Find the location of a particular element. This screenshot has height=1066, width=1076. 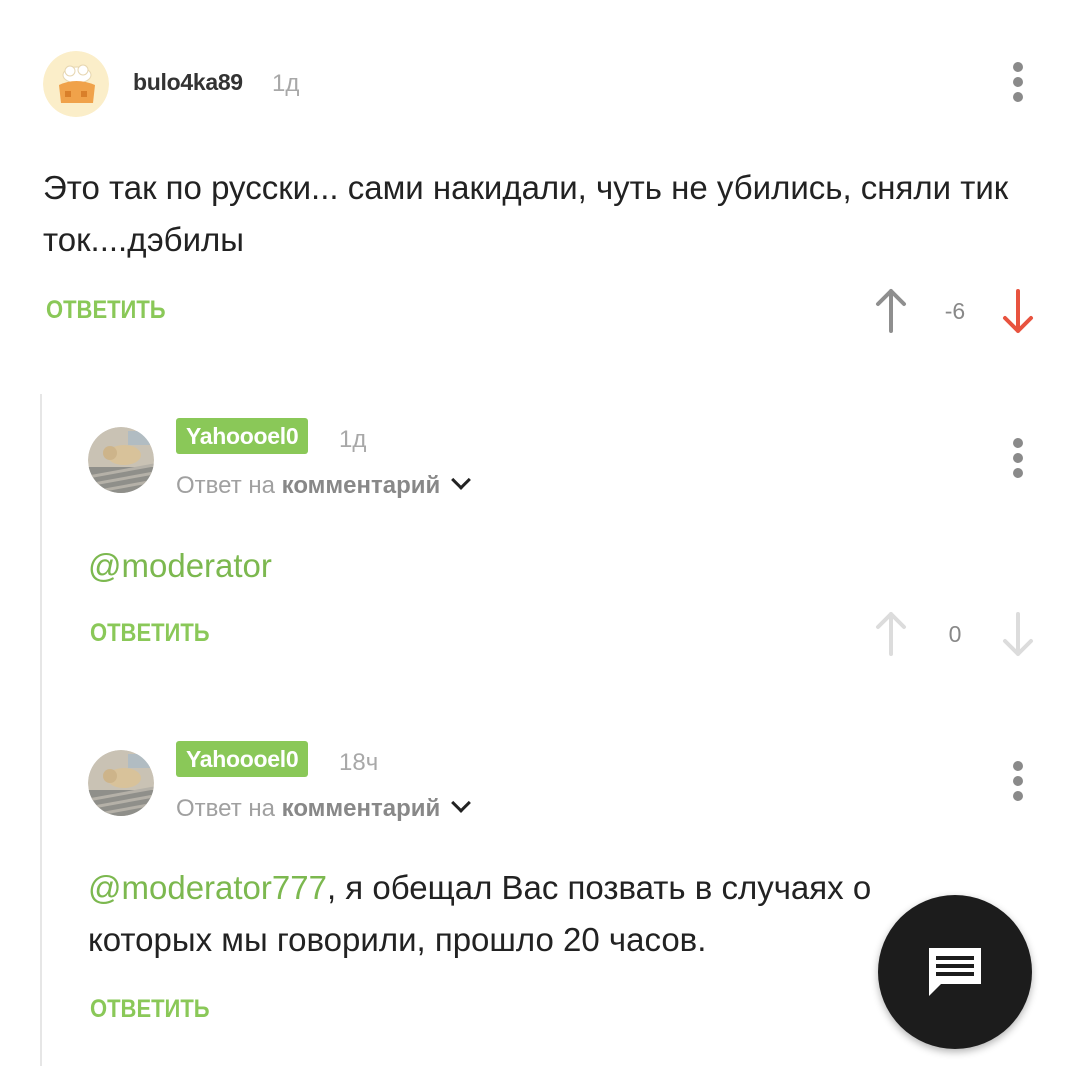

comment-text: @moderator is located at coordinates (558, 566).